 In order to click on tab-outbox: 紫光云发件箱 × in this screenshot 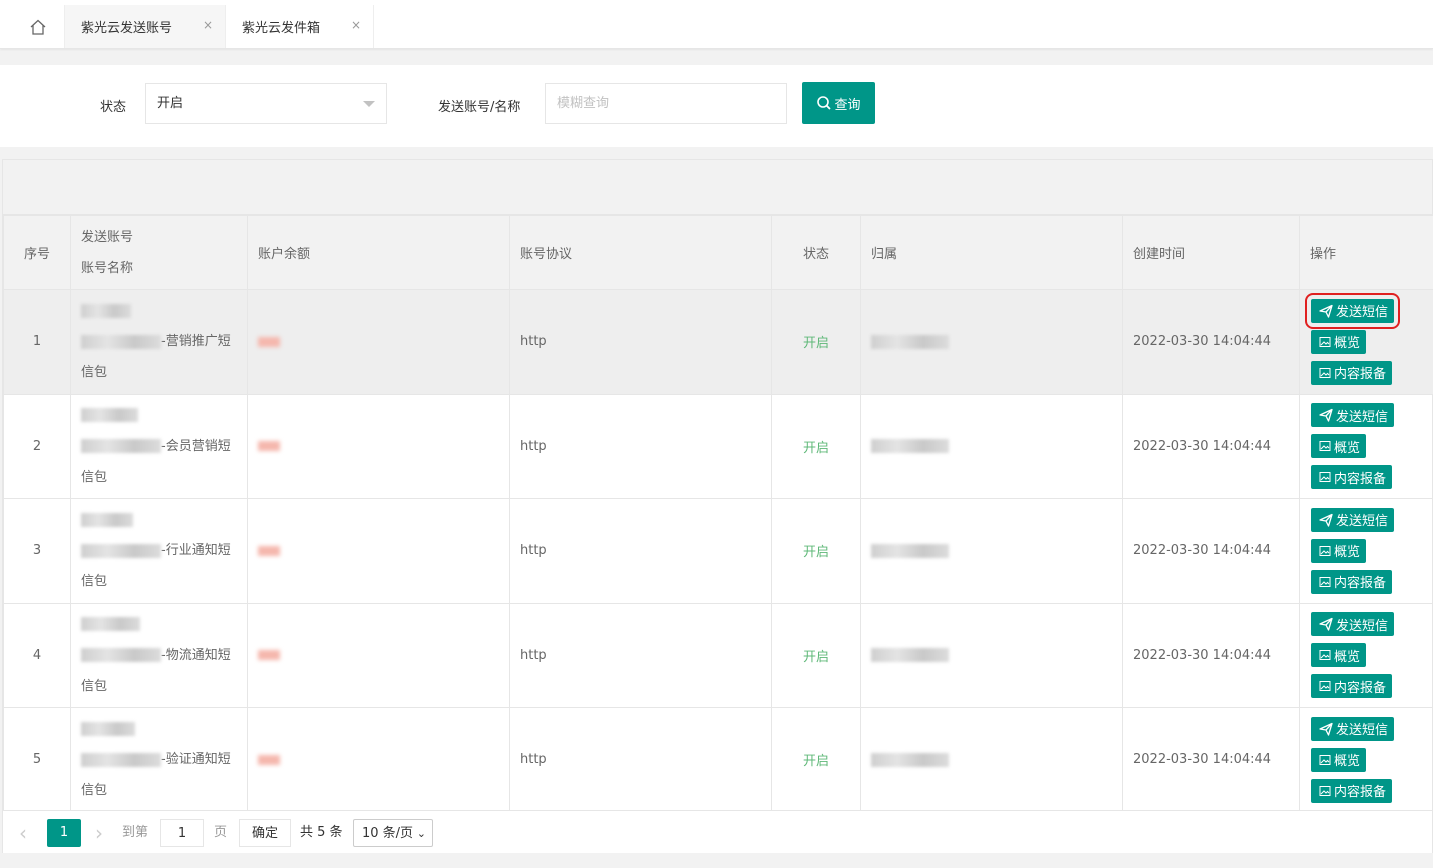, I will do `click(300, 26)`.